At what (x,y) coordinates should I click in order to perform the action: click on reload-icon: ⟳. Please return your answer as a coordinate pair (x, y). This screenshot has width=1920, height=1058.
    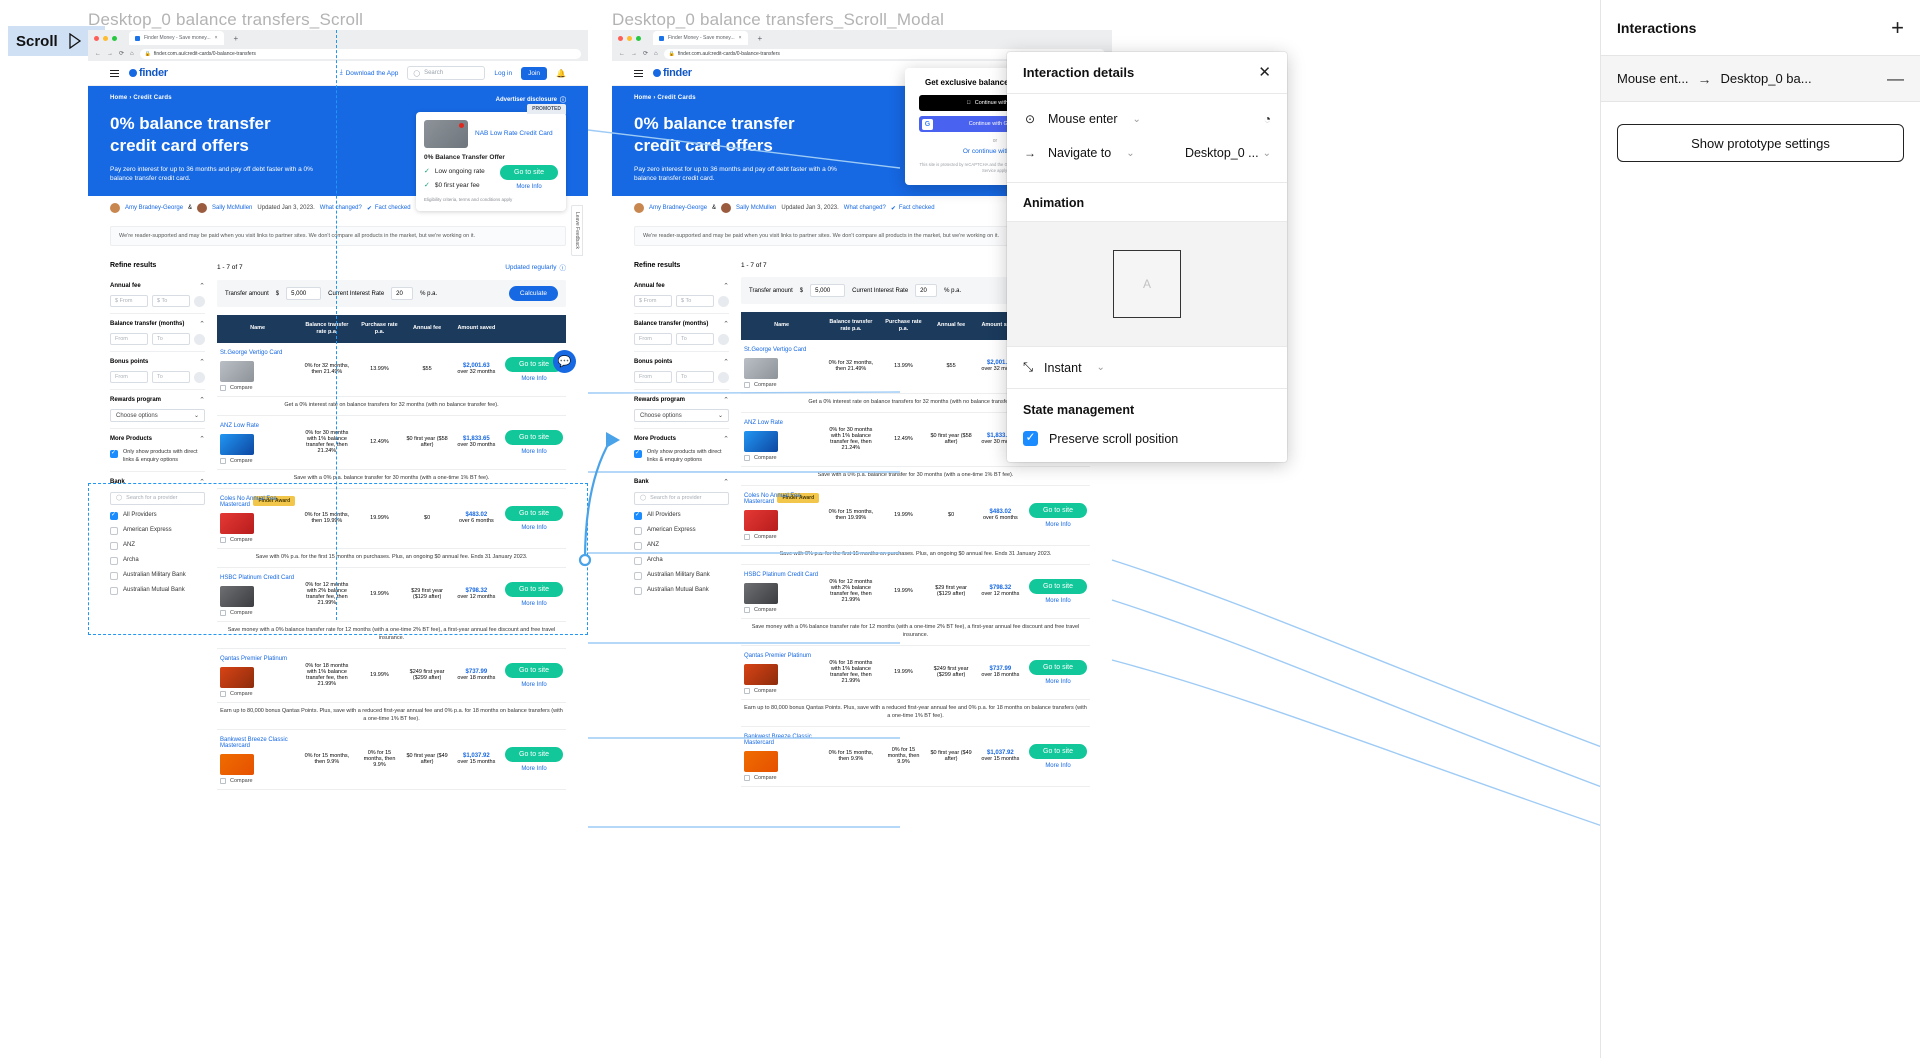
    Looking at the image, I should click on (645, 53).